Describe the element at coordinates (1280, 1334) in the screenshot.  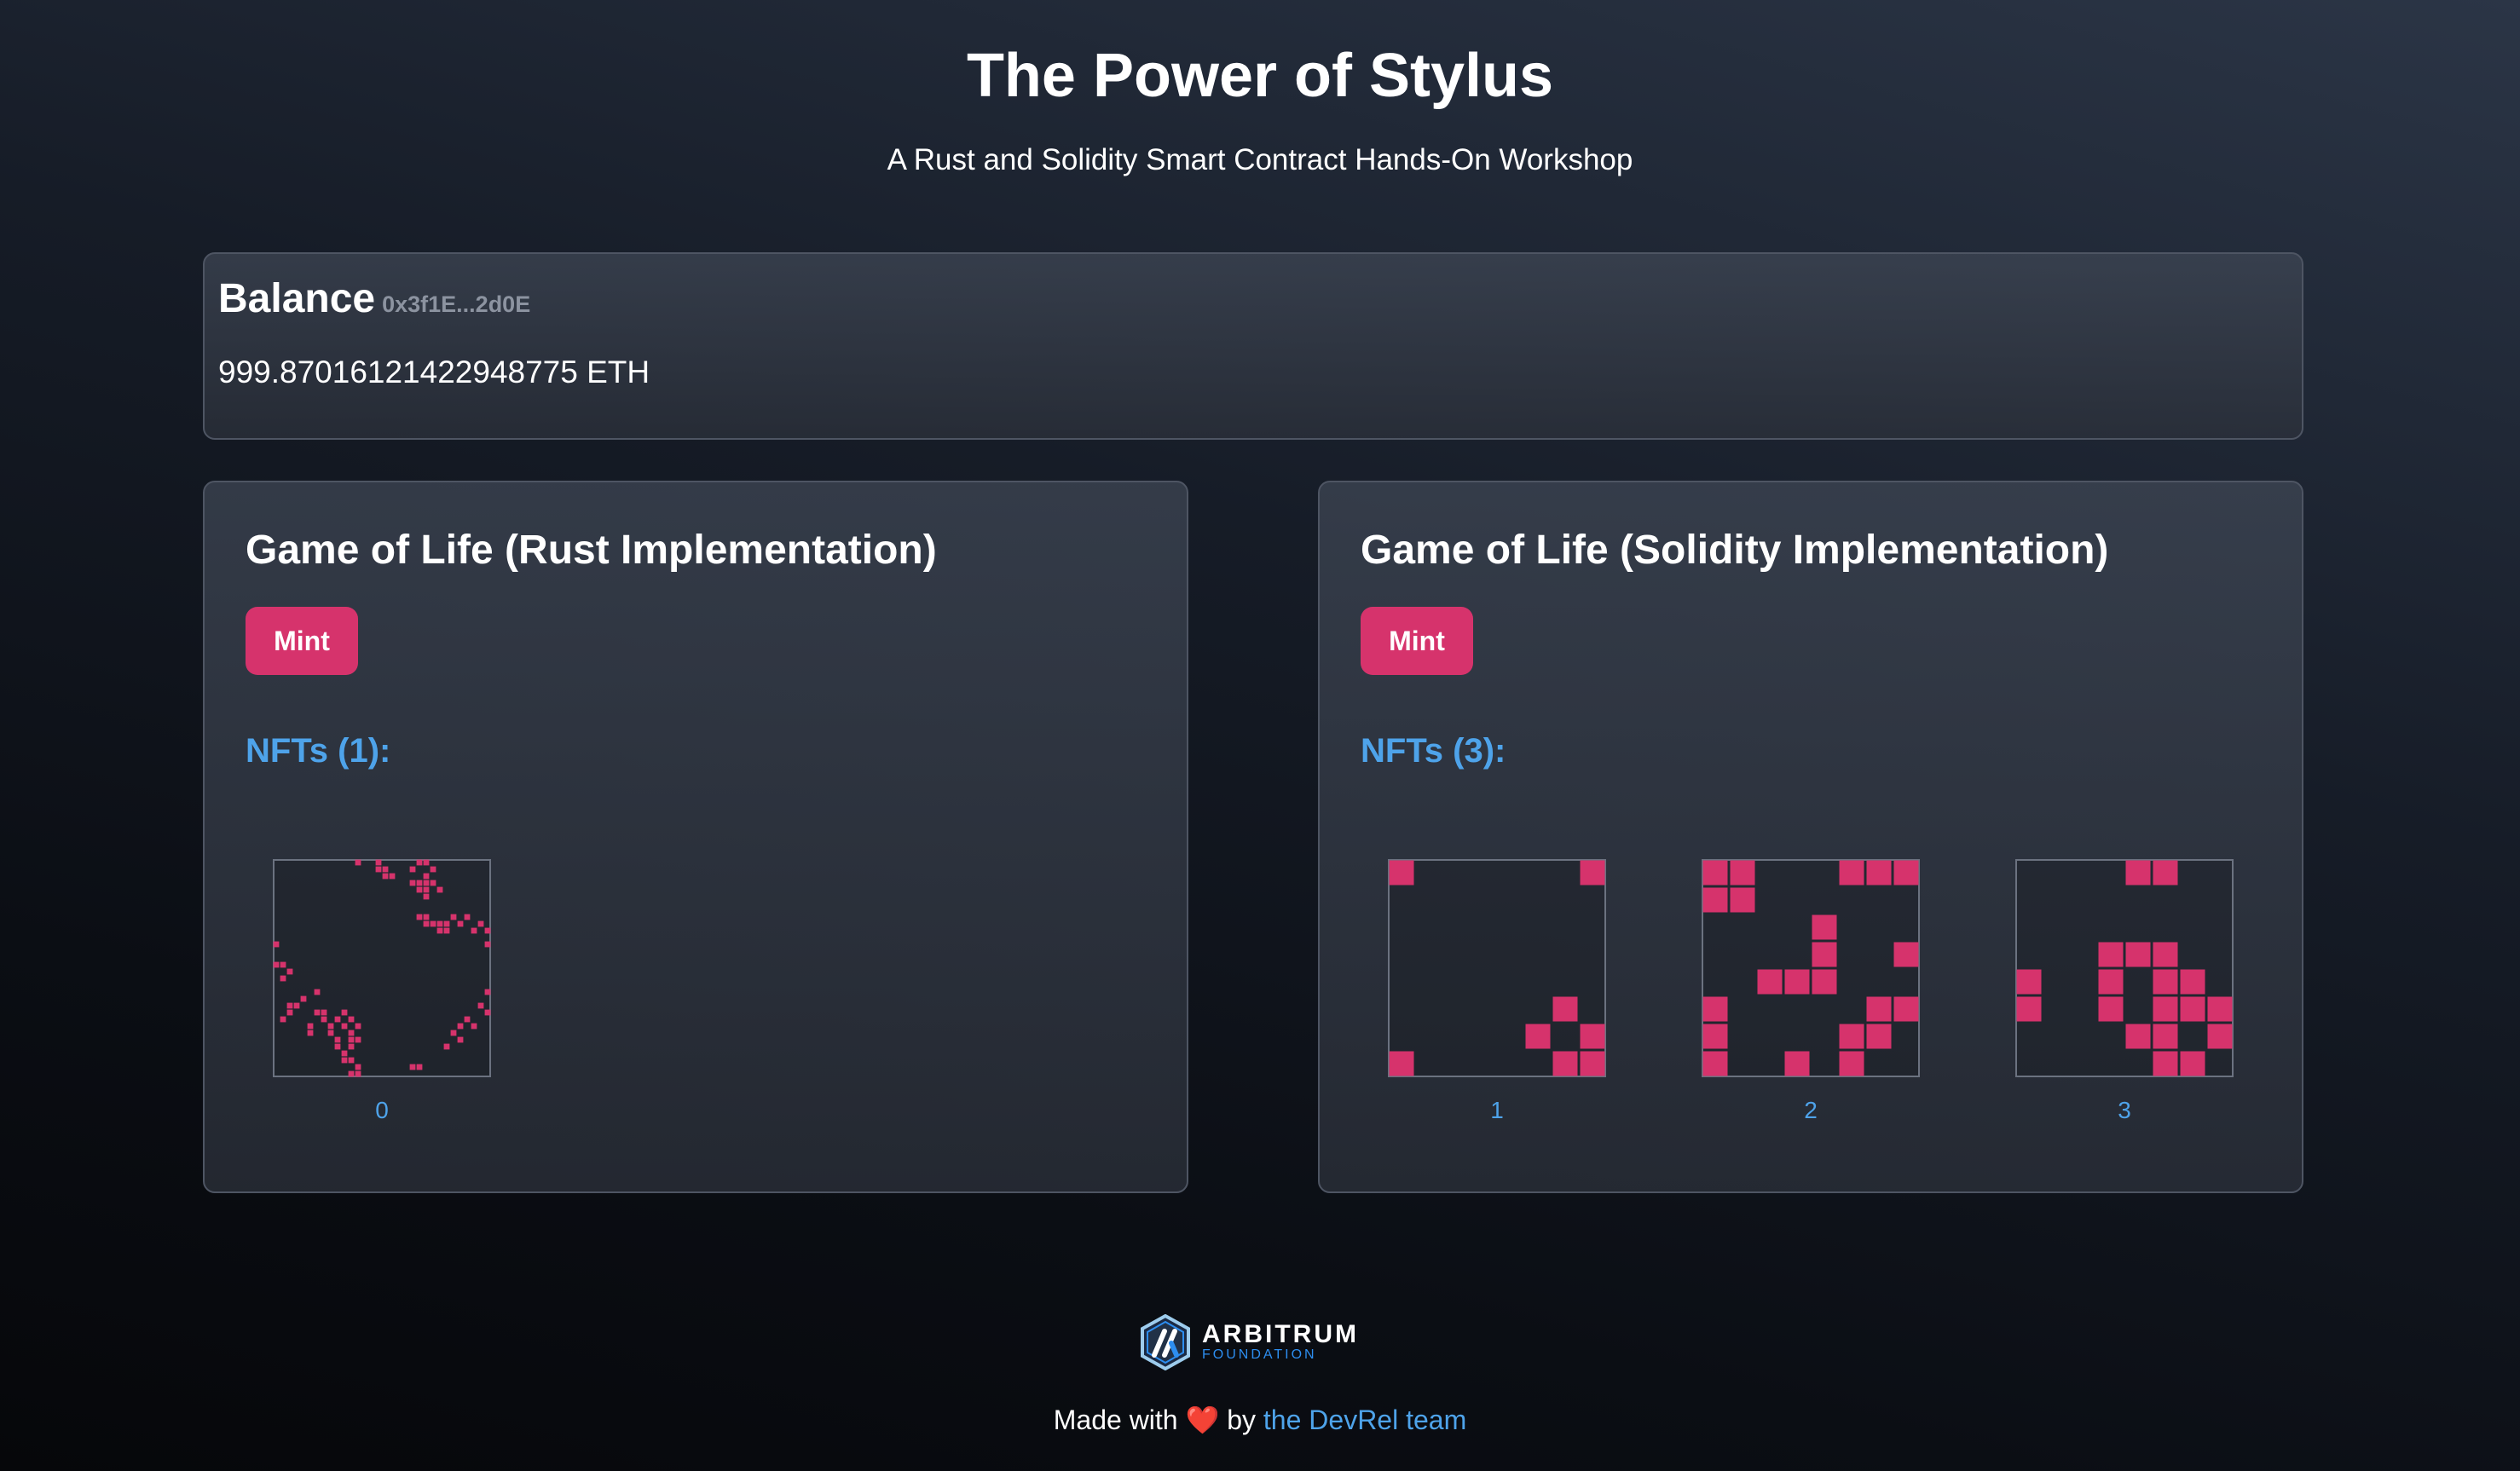
I see `logo-main-text: ARBITRUM` at that location.